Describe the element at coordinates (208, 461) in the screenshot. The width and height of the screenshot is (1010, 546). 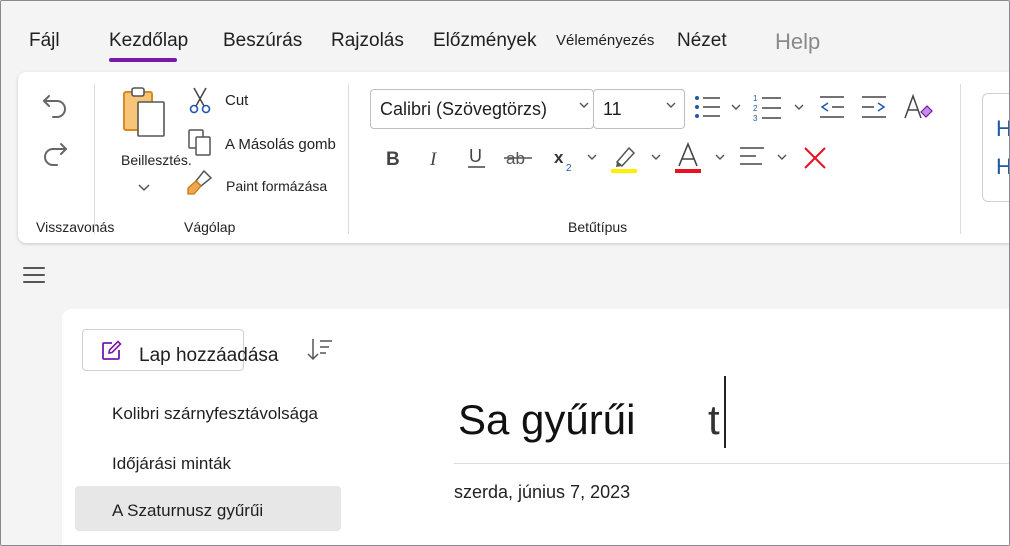
I see `page-list-item: Időjárási minták` at that location.